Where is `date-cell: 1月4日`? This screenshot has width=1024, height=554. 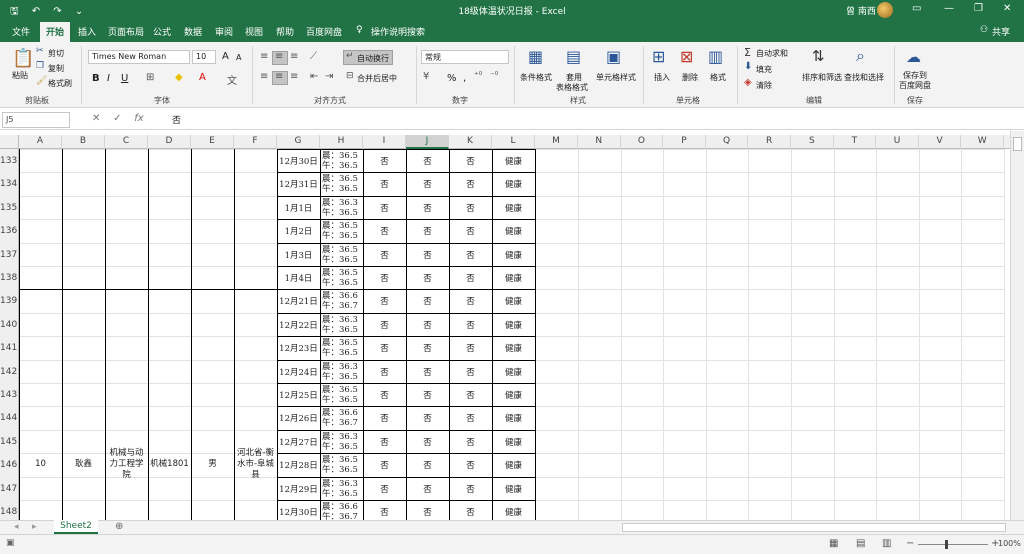
date-cell: 1月4日 is located at coordinates (298, 278).